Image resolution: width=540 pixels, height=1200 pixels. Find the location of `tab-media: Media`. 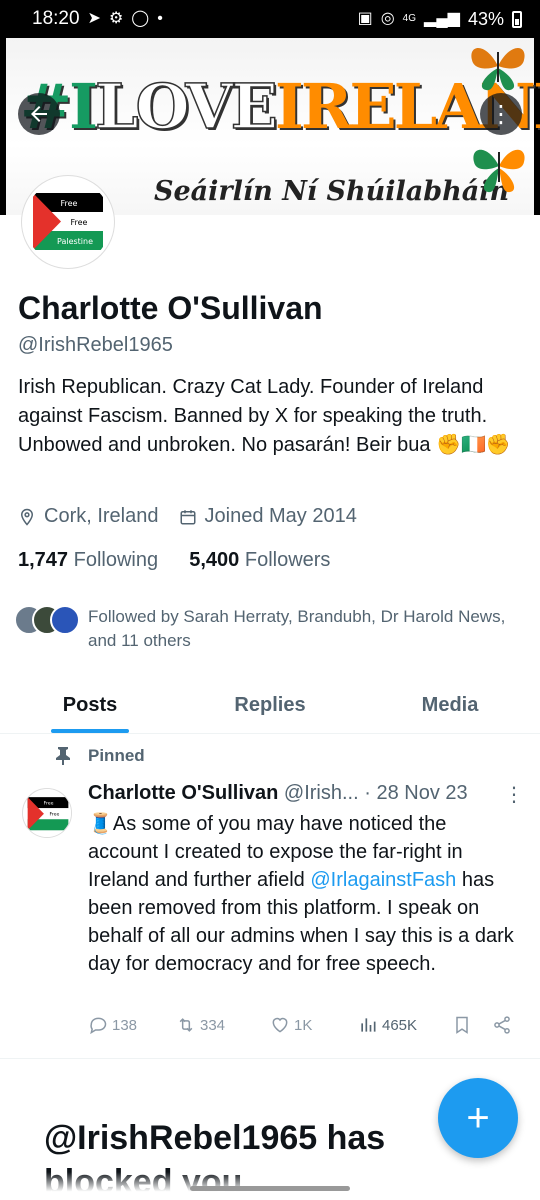

tab-media: Media is located at coordinates (450, 705).